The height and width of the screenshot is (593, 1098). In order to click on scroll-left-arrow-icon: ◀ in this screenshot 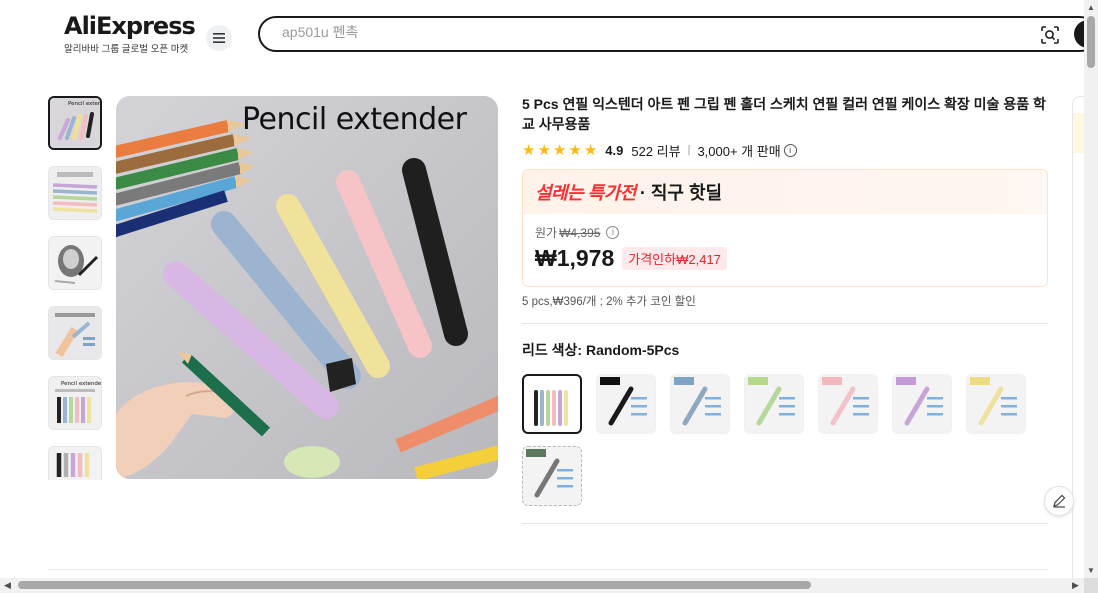, I will do `click(7, 585)`.